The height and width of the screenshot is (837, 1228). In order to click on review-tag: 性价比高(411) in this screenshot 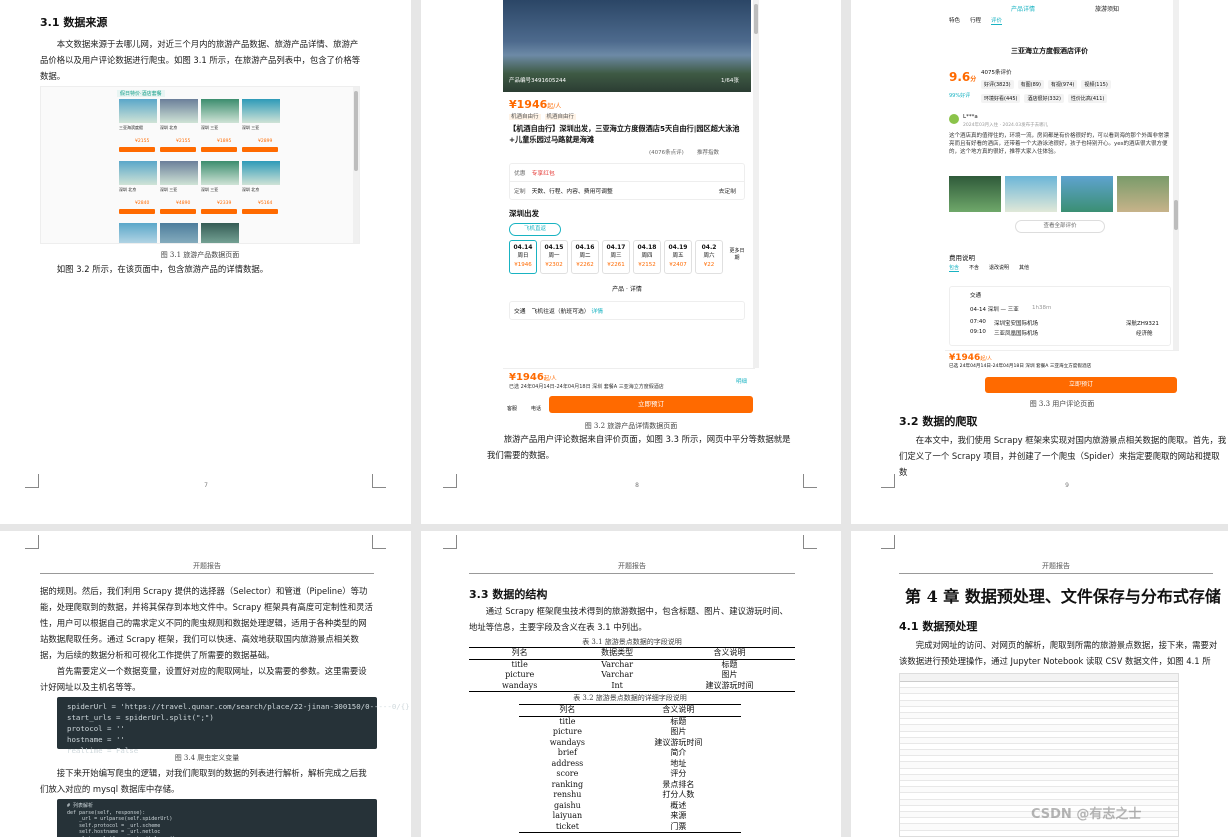, I will do `click(1087, 98)`.